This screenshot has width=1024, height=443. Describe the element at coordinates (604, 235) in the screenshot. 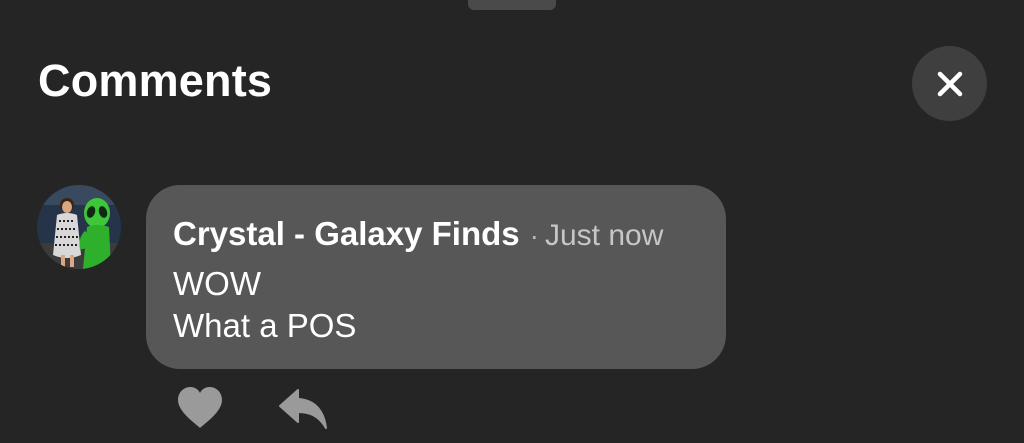

I see `comment-timestamp: Just now` at that location.